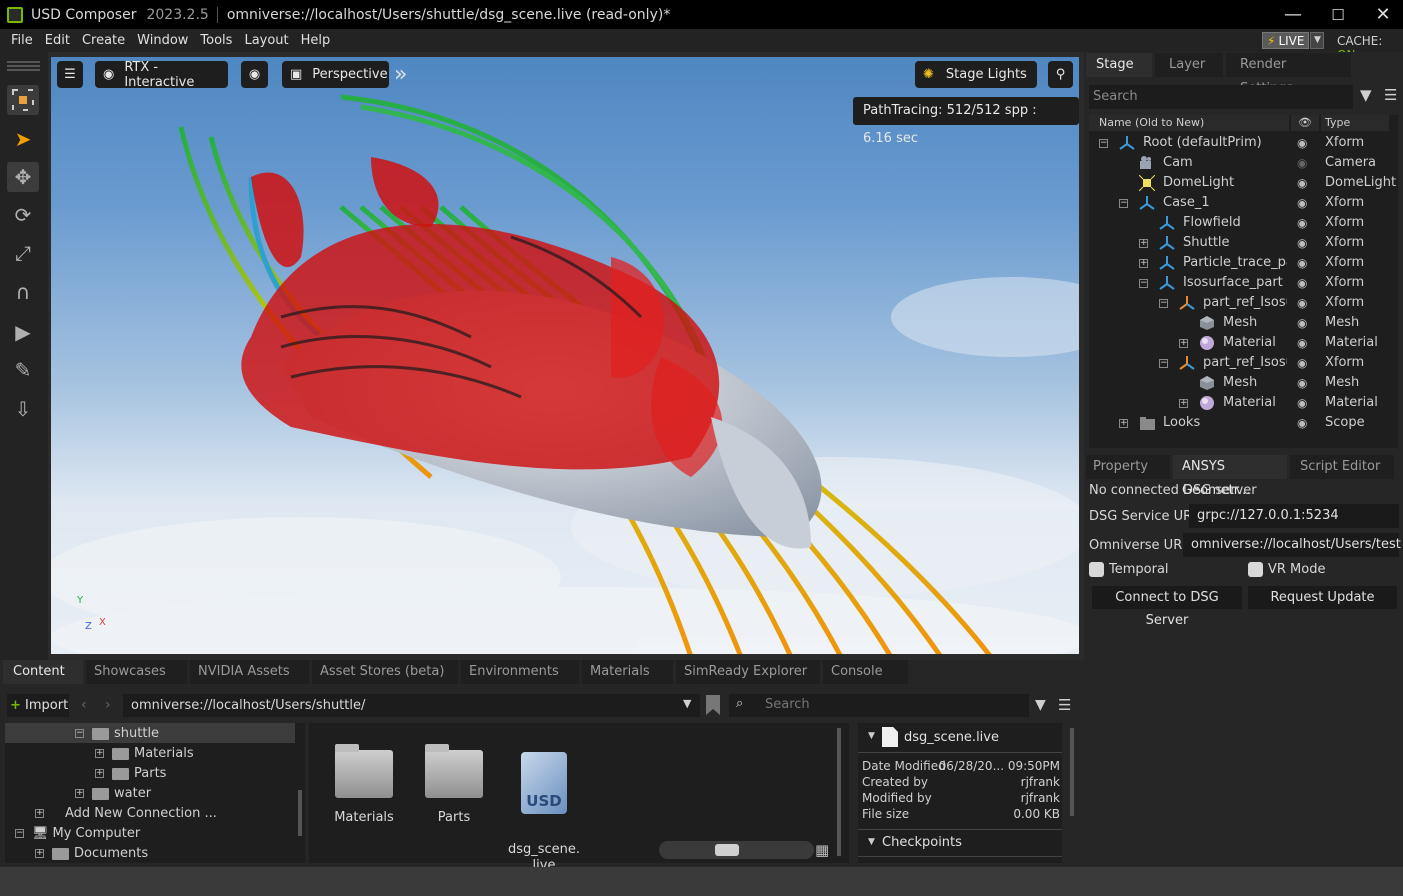 The image size is (1403, 896). Describe the element at coordinates (23, 292) in the screenshot. I see `snap-tool-button: ∩` at that location.